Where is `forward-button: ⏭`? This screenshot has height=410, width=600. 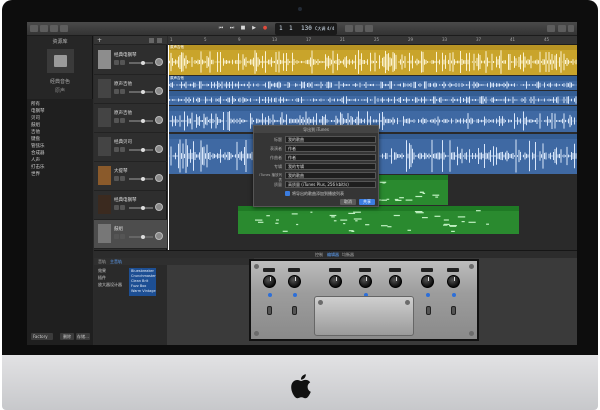
forward-button: ⏭ is located at coordinates (232, 28).